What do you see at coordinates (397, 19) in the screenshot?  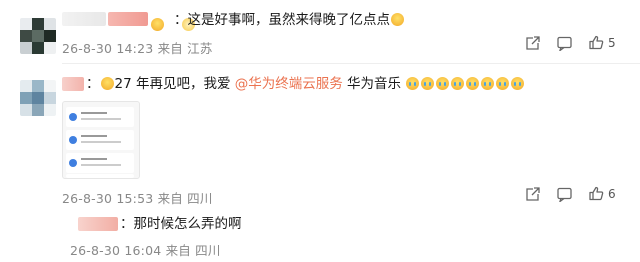 I see `laugh-emoji-icon` at bounding box center [397, 19].